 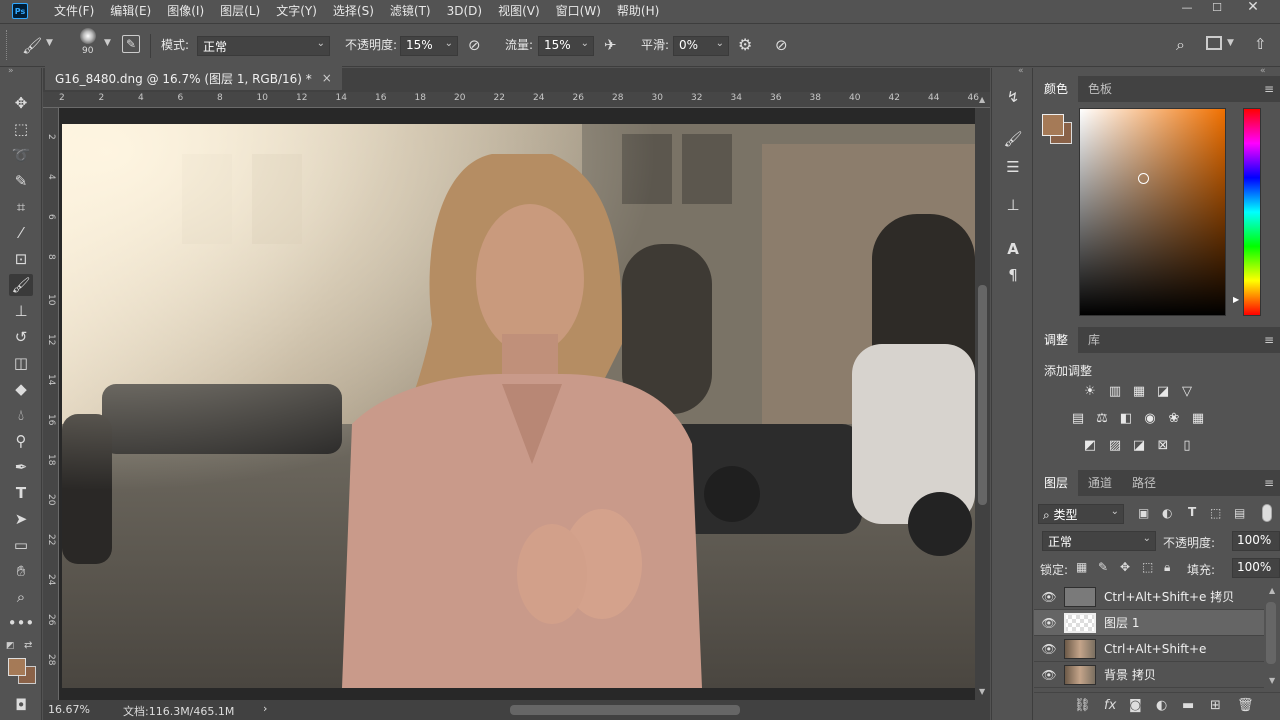 What do you see at coordinates (410, 11) in the screenshot?
I see `menu-filter: 滤镜(T)` at bounding box center [410, 11].